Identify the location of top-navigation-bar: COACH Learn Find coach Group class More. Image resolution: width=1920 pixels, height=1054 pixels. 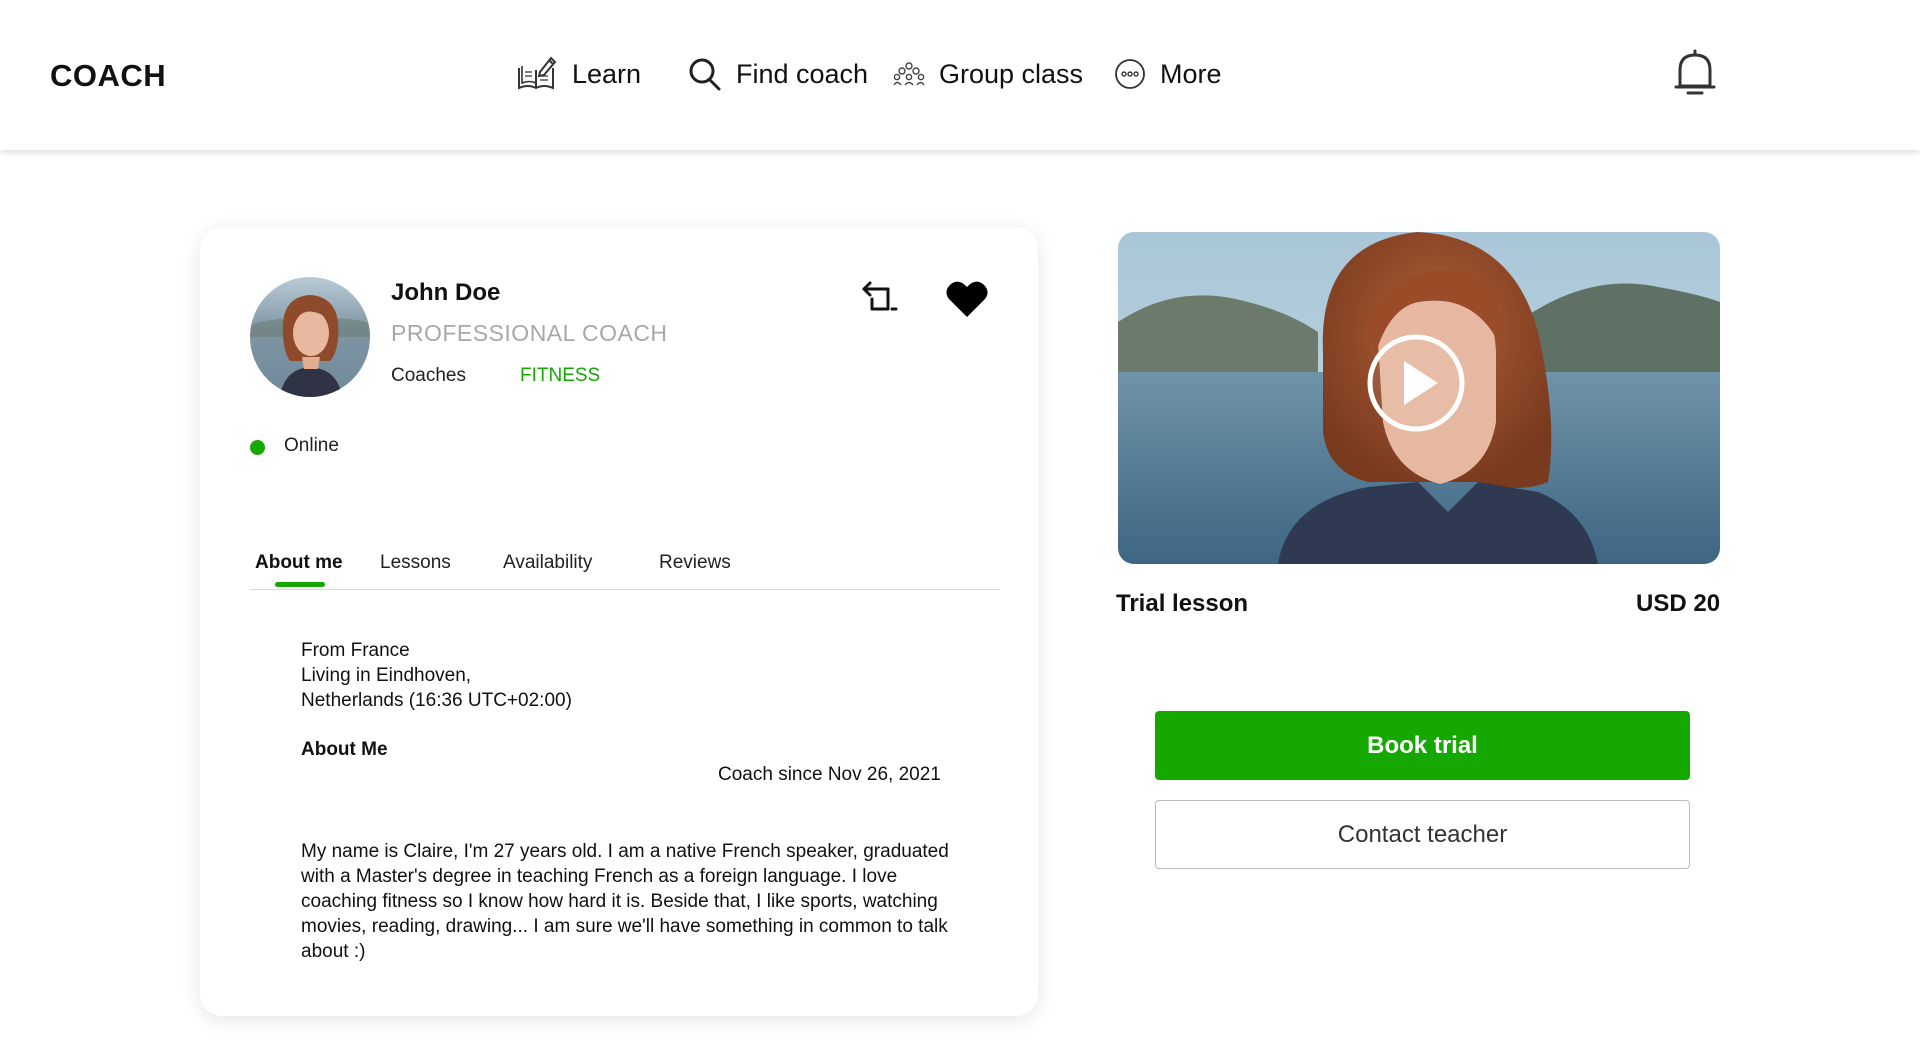
(960, 75).